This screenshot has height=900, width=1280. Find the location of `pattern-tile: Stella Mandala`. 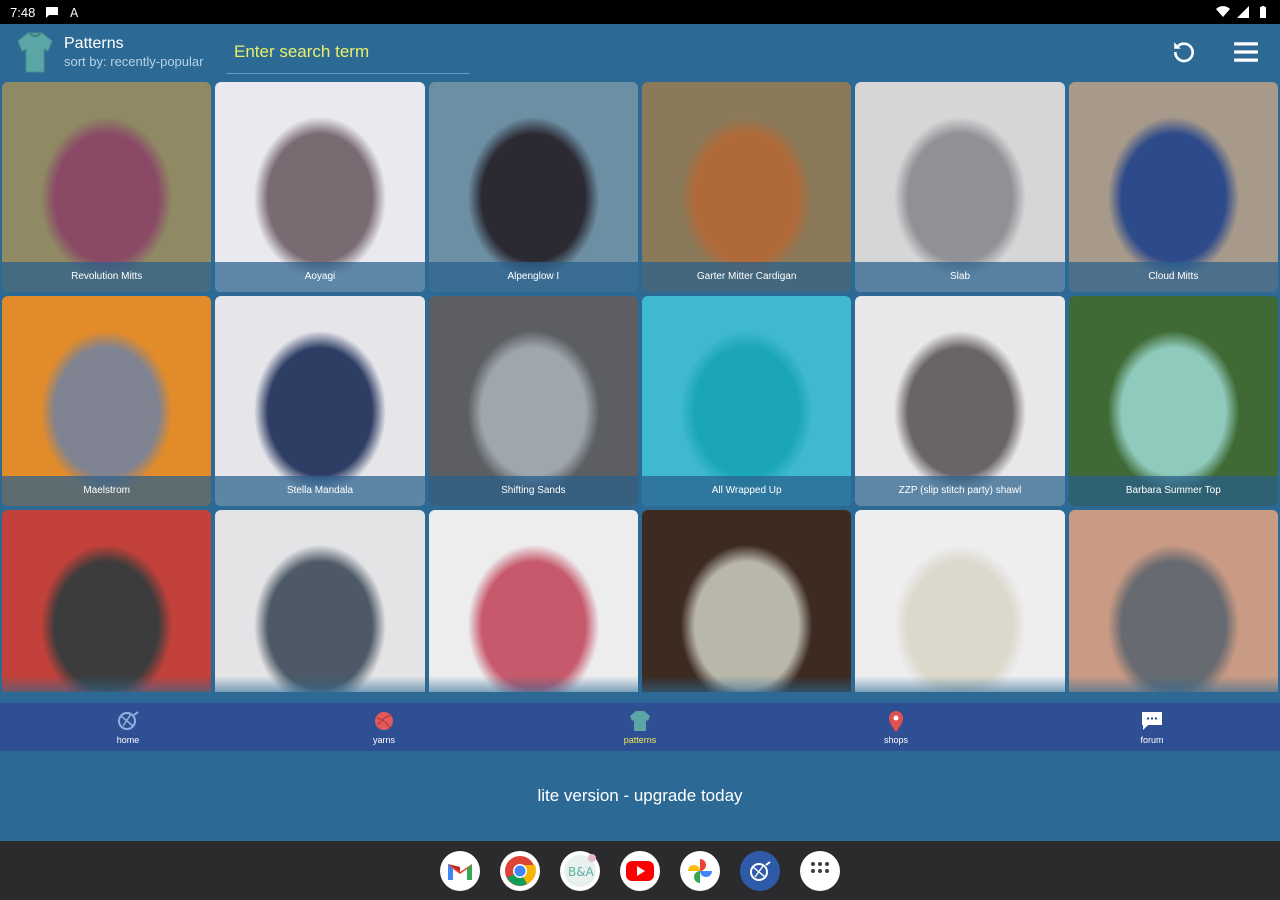

pattern-tile: Stella Mandala is located at coordinates (320, 401).